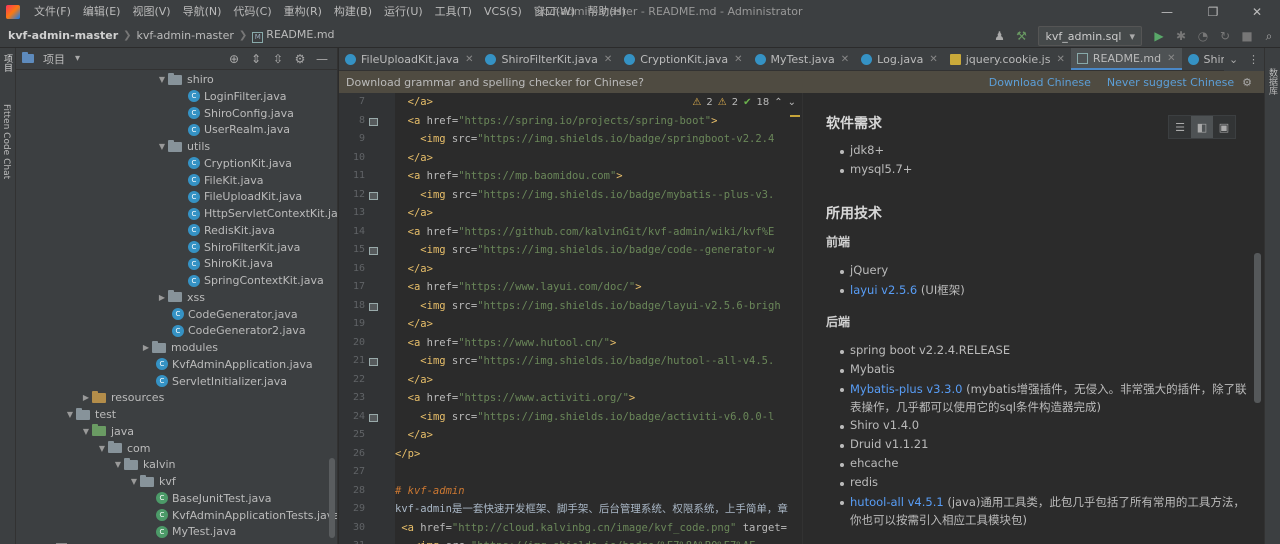  What do you see at coordinates (107, 431) in the screenshot?
I see `tree-node: ▼ java` at bounding box center [107, 431].